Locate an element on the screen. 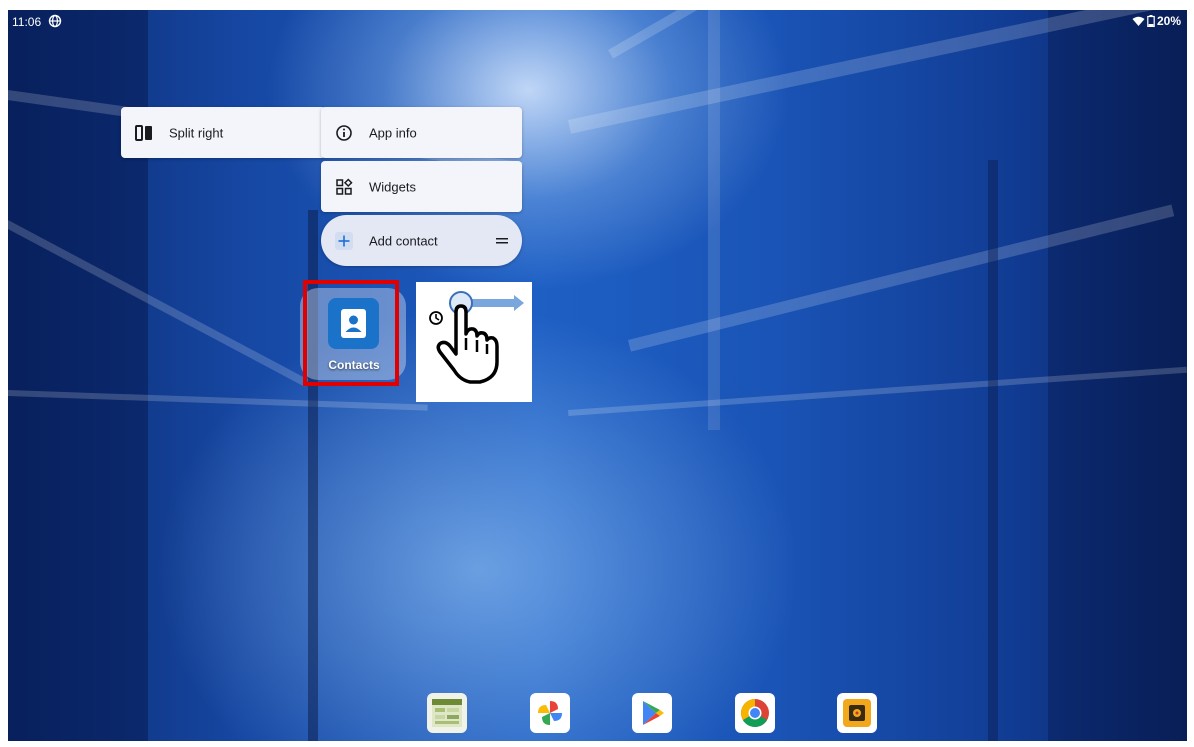 The height and width of the screenshot is (747, 1194). menu-split-right: Split right is located at coordinates (223, 132).